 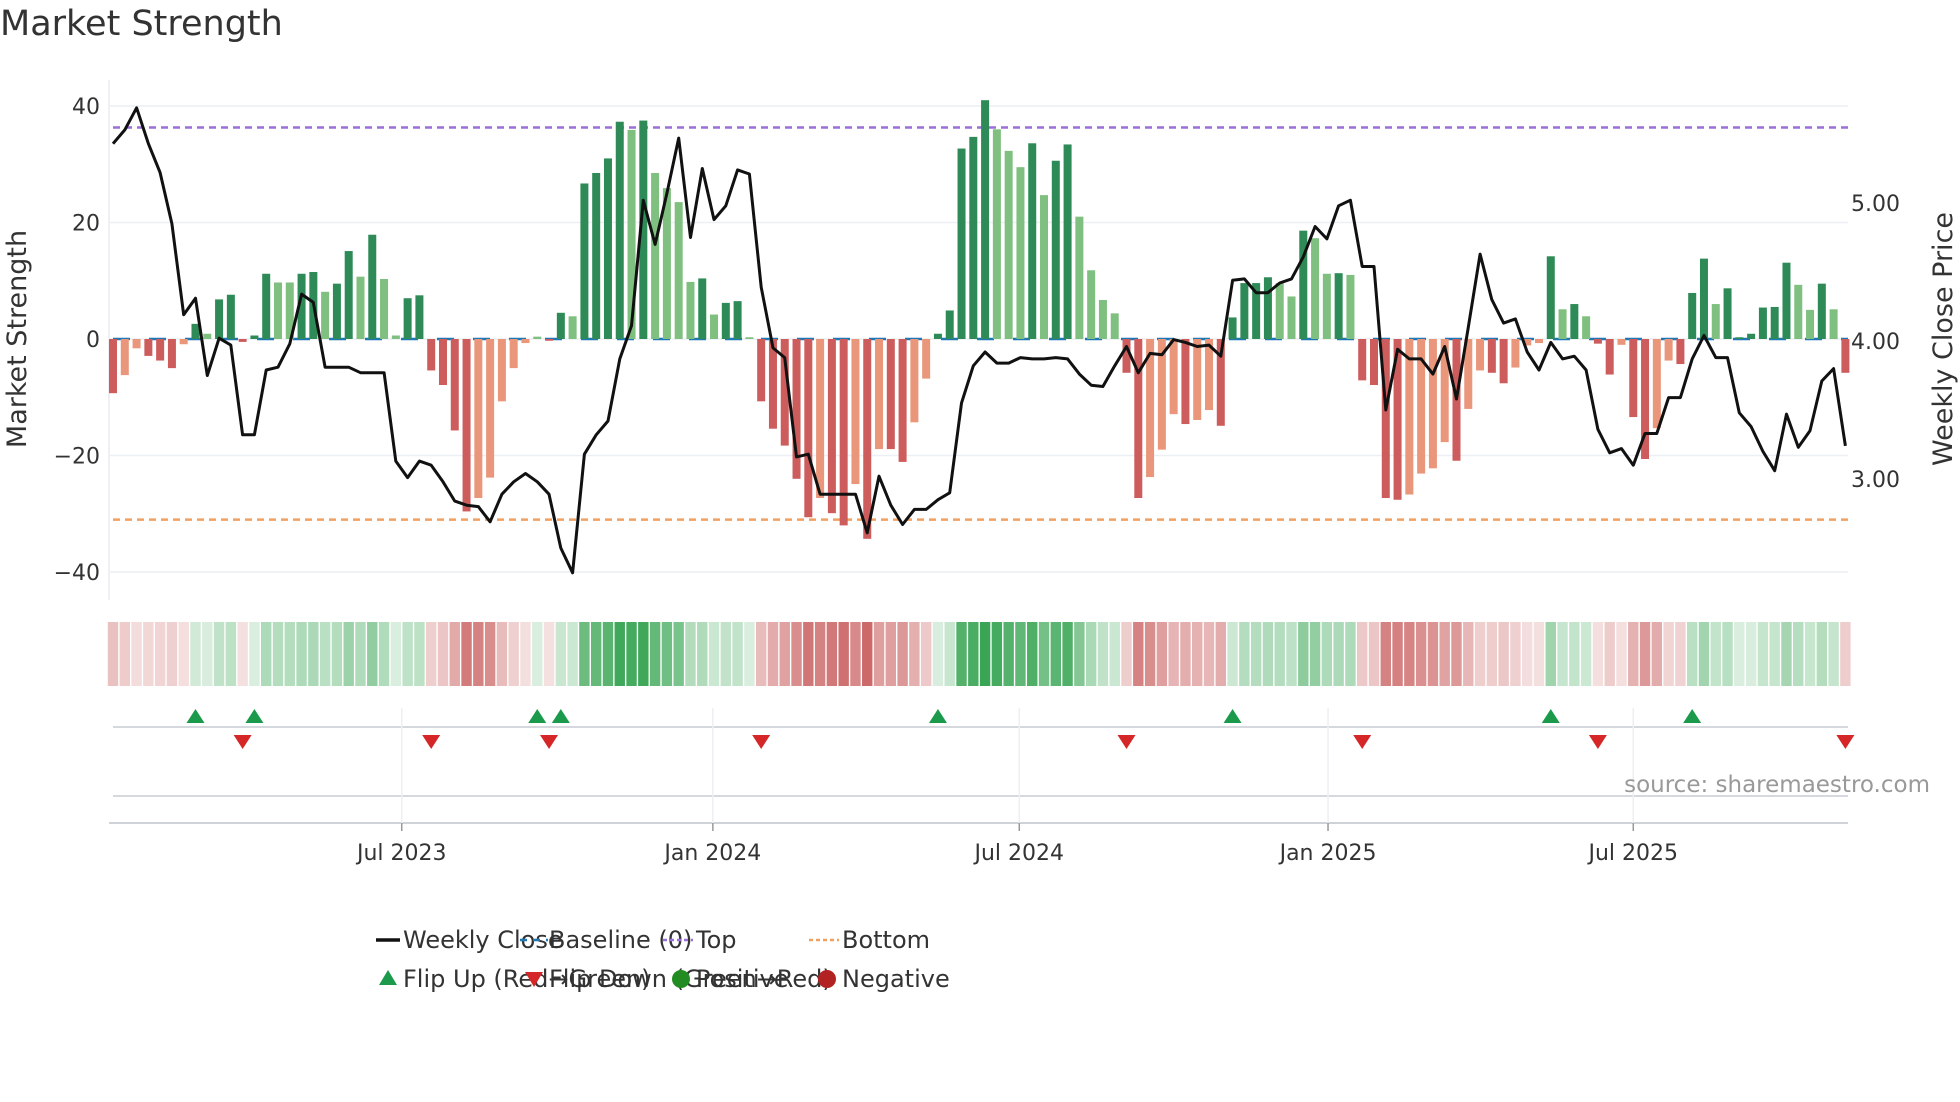 I want to click on y2-axis-label: Weekly Close Price, so click(x=1943, y=339).